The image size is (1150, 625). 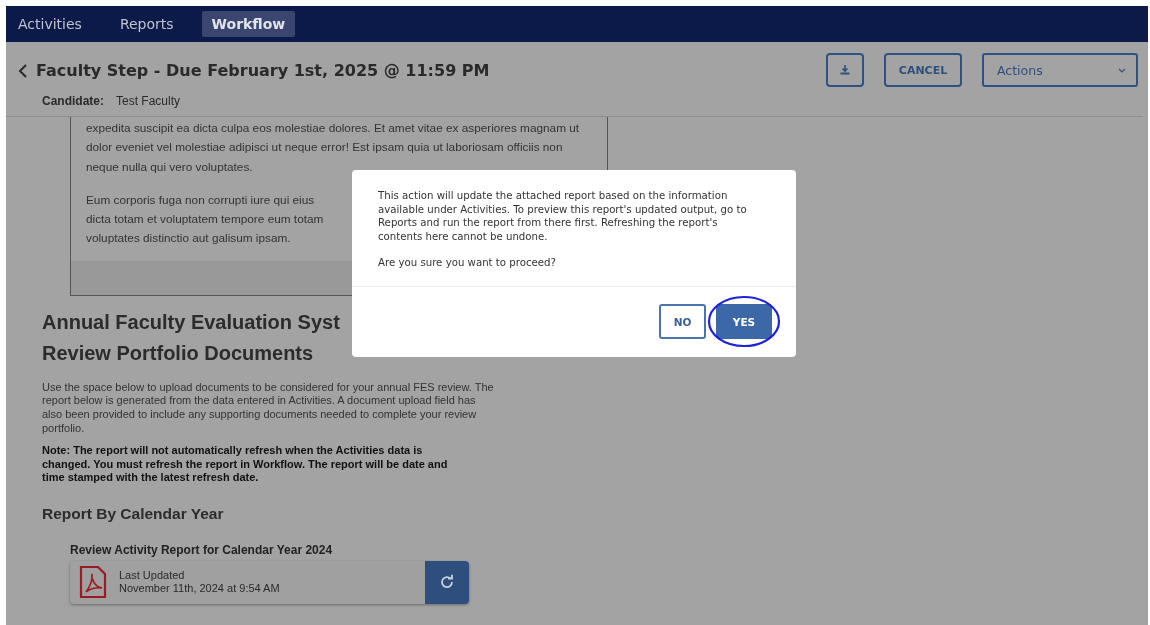 I want to click on document-text-line: dolor eveniet vel molestiae adipisci ut neque error! Est ipsam quia ut laboriosam officiis non, so click(x=324, y=148).